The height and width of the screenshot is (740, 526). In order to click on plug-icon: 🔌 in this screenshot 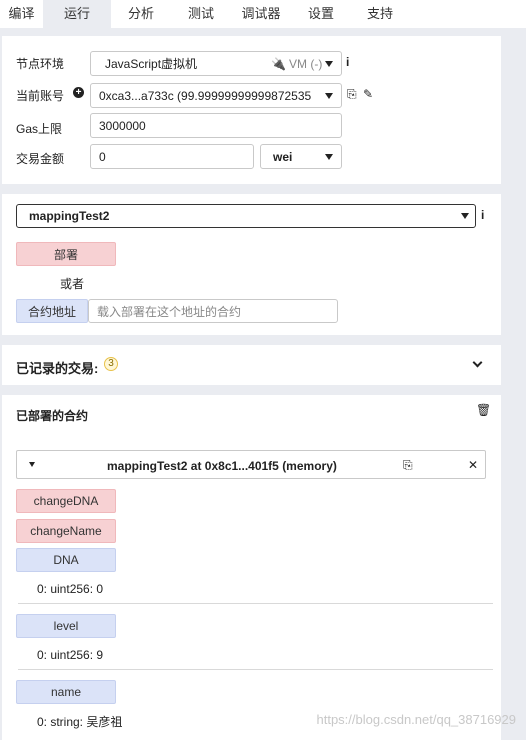, I will do `click(278, 63)`.